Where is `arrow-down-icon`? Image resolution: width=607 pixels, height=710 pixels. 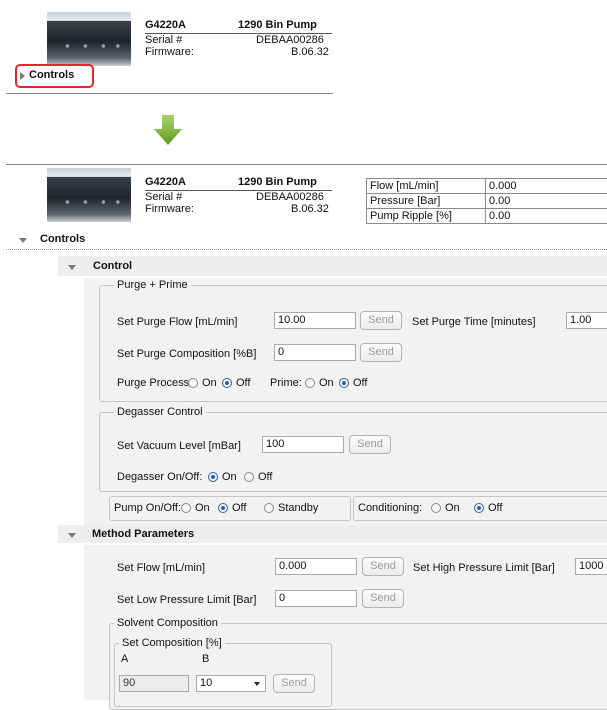
arrow-down-icon is located at coordinates (168, 131).